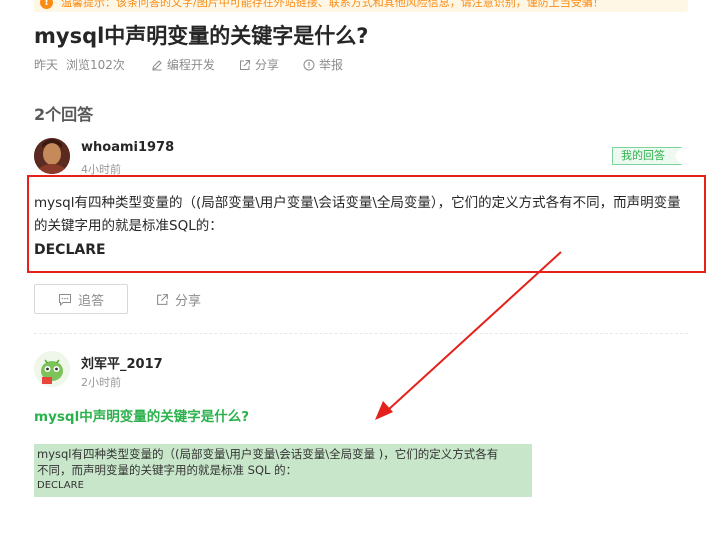  I want to click on warning-icon: !, so click(46, 4).